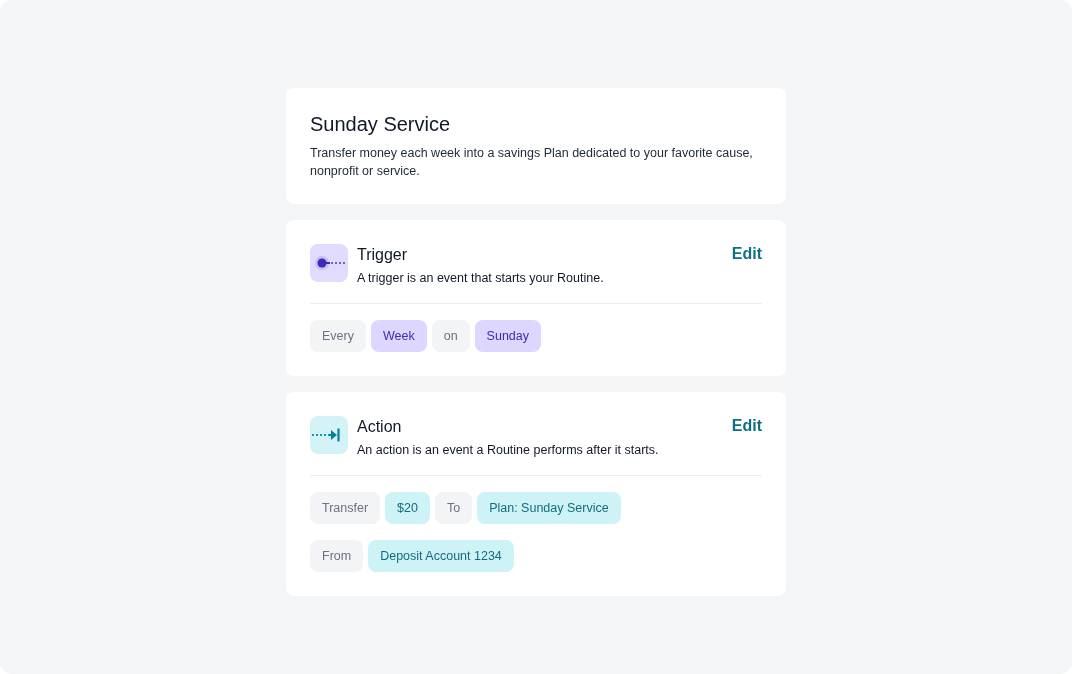  Describe the element at coordinates (345, 508) in the screenshot. I see `word-chip: Transfer` at that location.